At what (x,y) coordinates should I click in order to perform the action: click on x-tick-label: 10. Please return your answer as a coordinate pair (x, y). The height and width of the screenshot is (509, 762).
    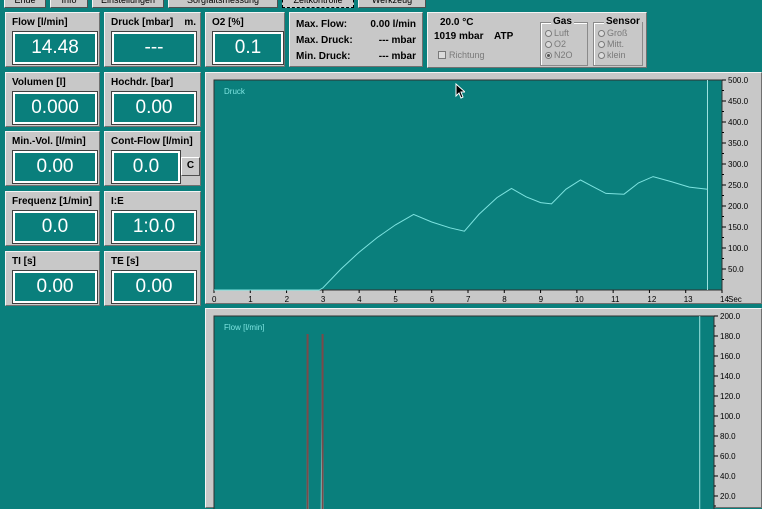
    Looking at the image, I should click on (579, 299).